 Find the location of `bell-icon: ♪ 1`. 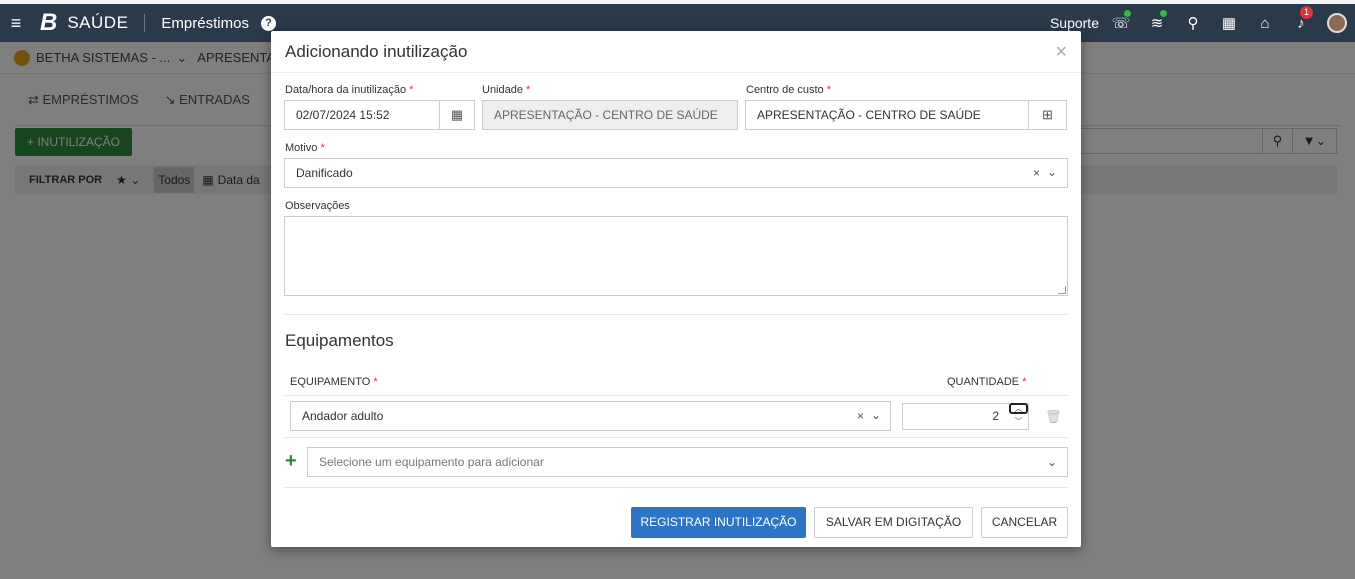

bell-icon: ♪ 1 is located at coordinates (1301, 18).